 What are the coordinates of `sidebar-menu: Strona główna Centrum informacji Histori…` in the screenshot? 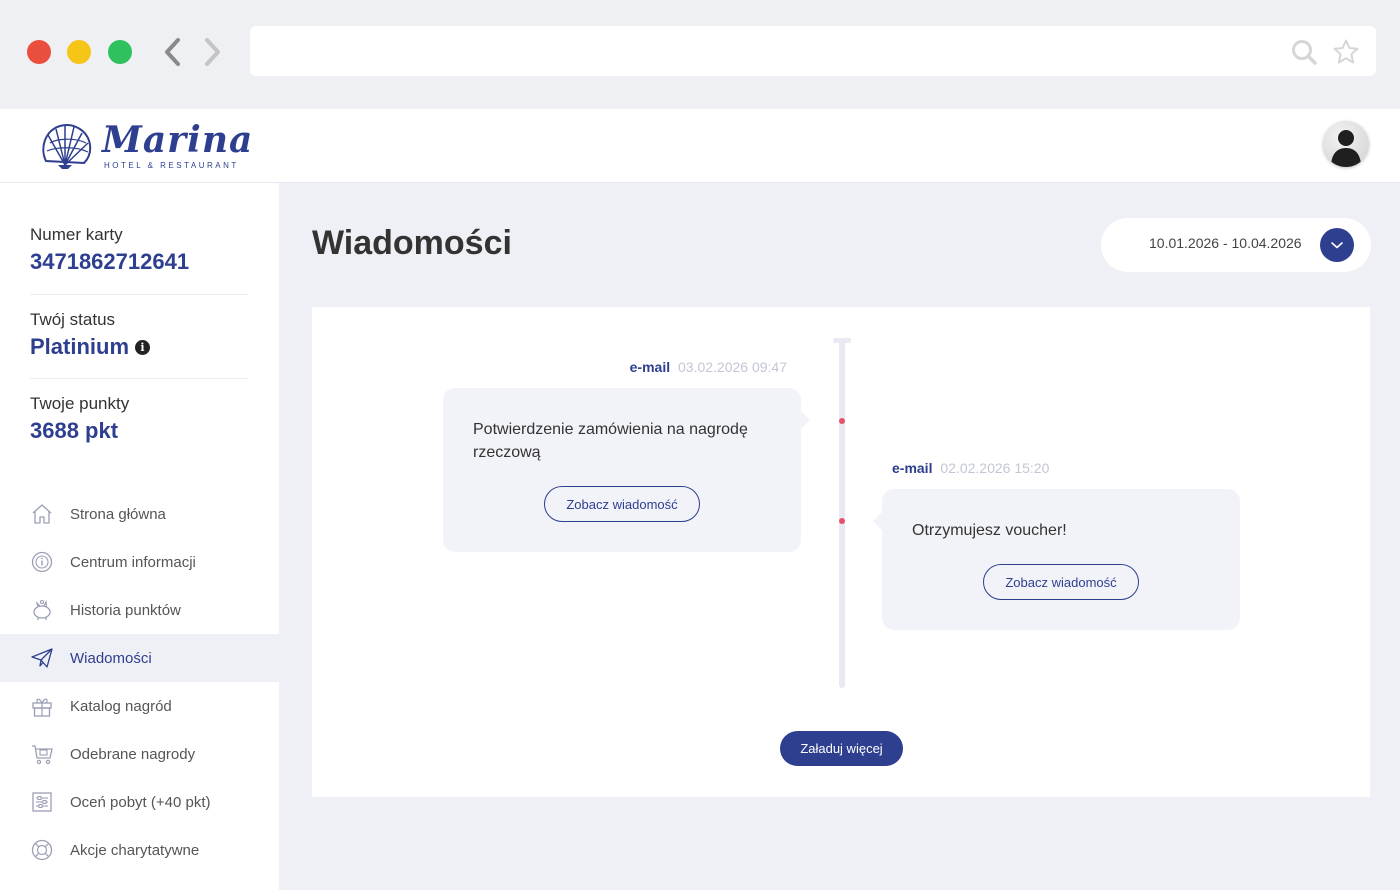 It's located at (139, 682).